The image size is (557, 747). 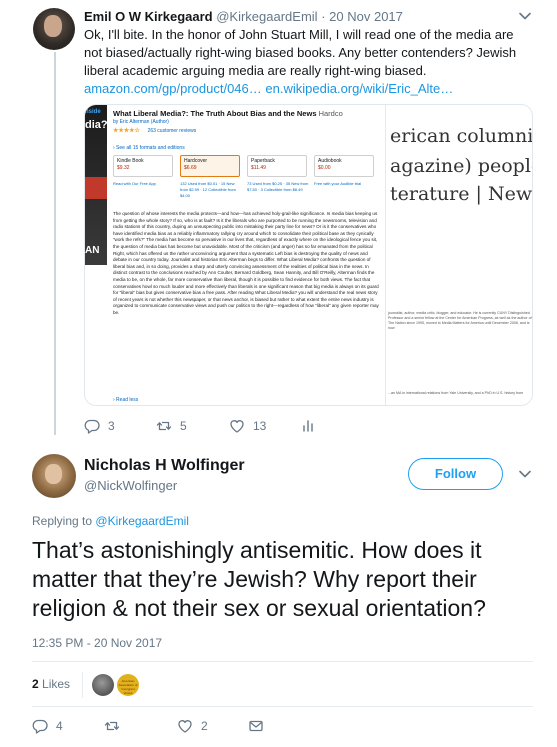 What do you see at coordinates (92, 250) in the screenshot?
I see `cover-text-an: AN` at bounding box center [92, 250].